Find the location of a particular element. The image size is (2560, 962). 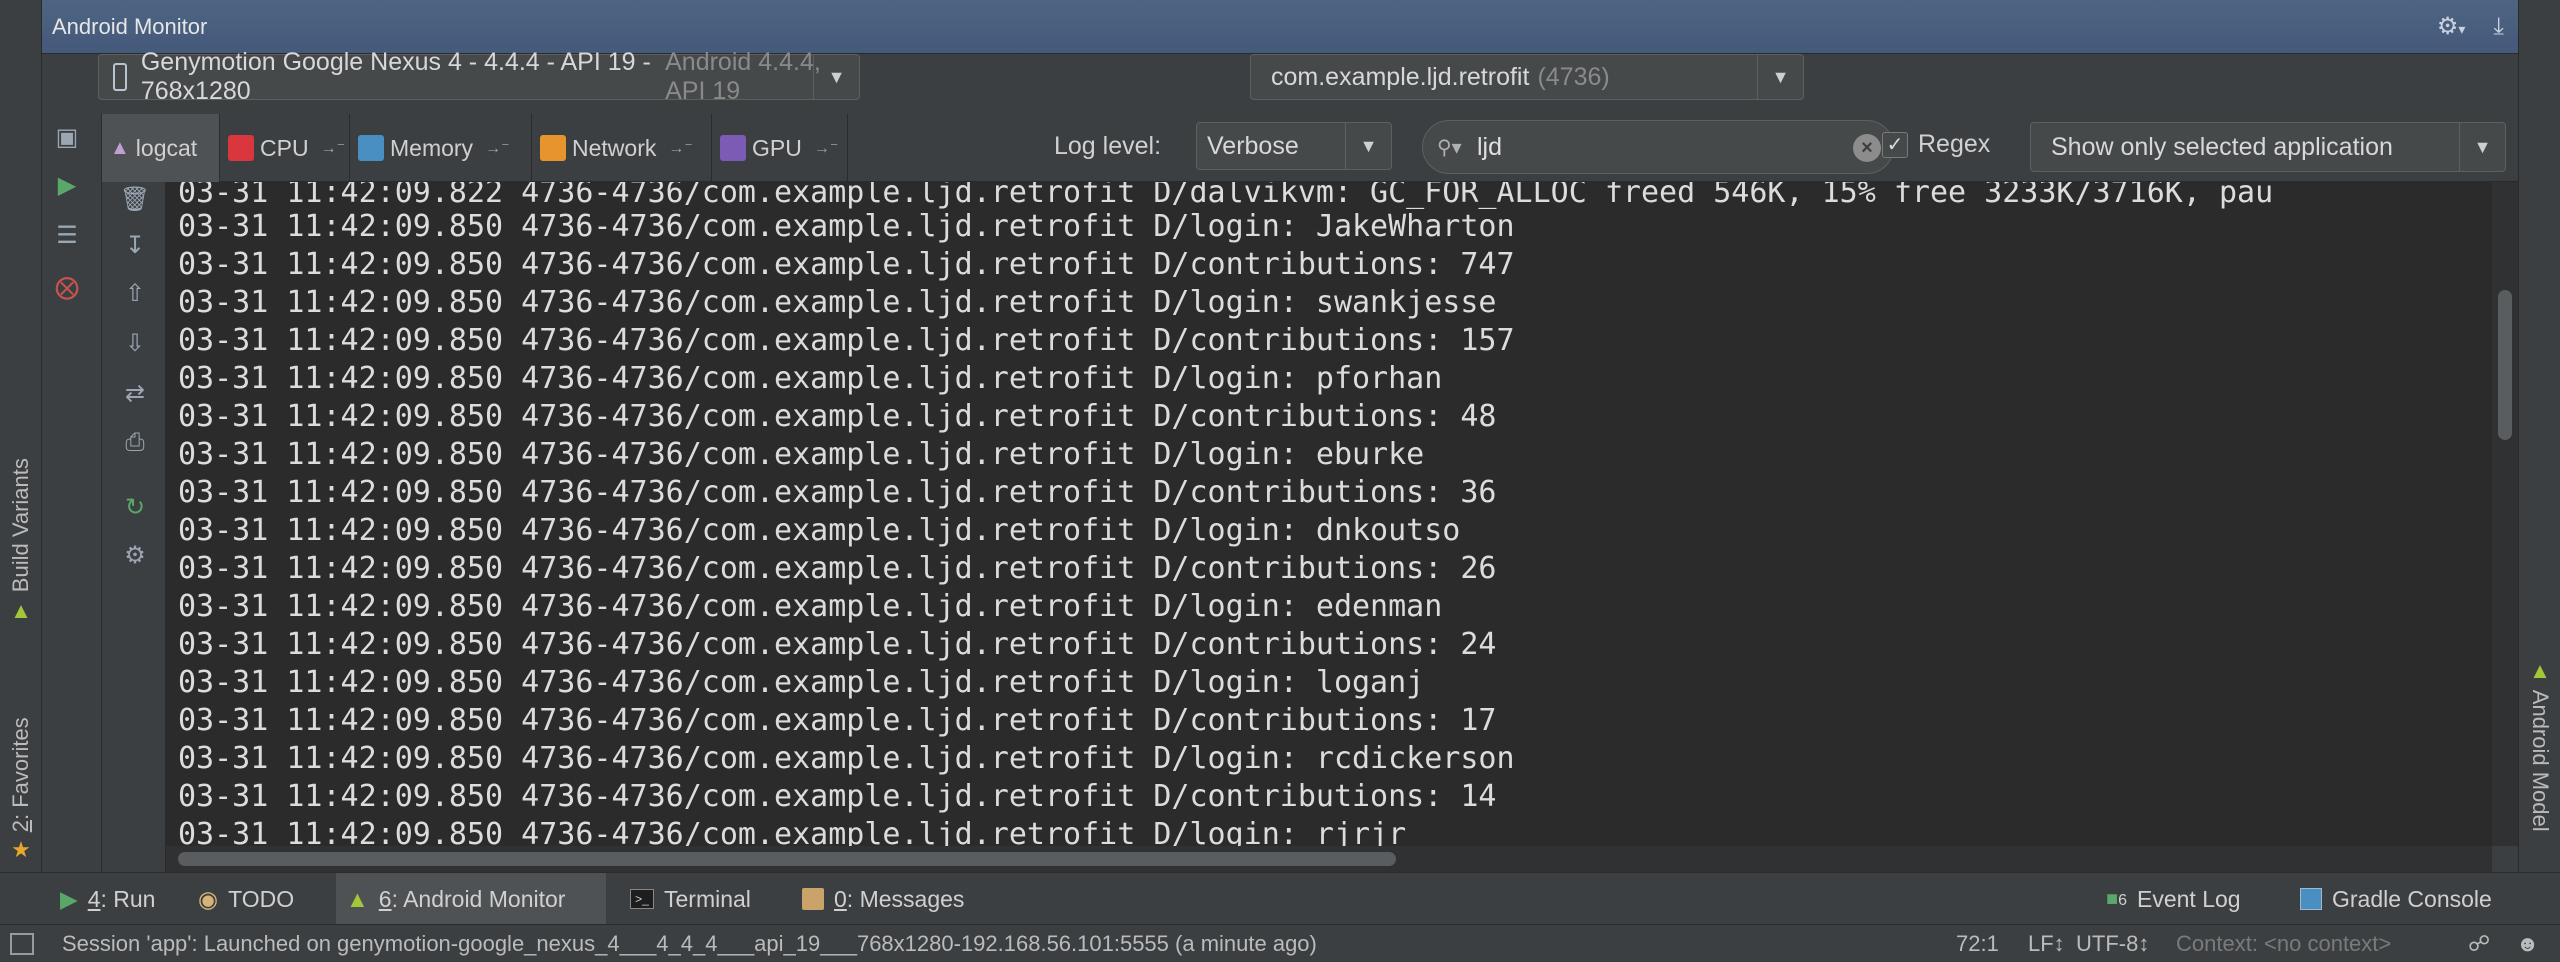

android-monitor-header: Android Monitor ⚙▾ ⤓ is located at coordinates (1280, 27).